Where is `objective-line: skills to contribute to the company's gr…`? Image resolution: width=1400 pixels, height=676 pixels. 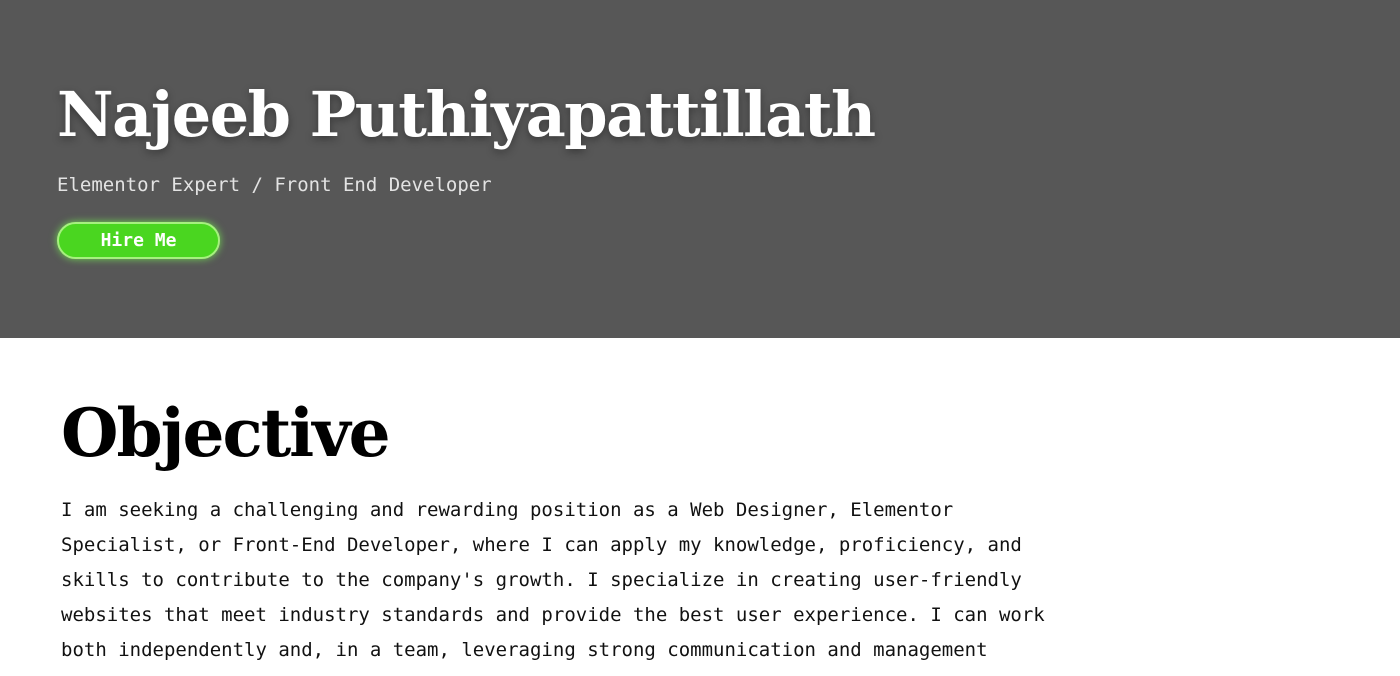
objective-line: skills to contribute to the company's gr… is located at coordinates (541, 580).